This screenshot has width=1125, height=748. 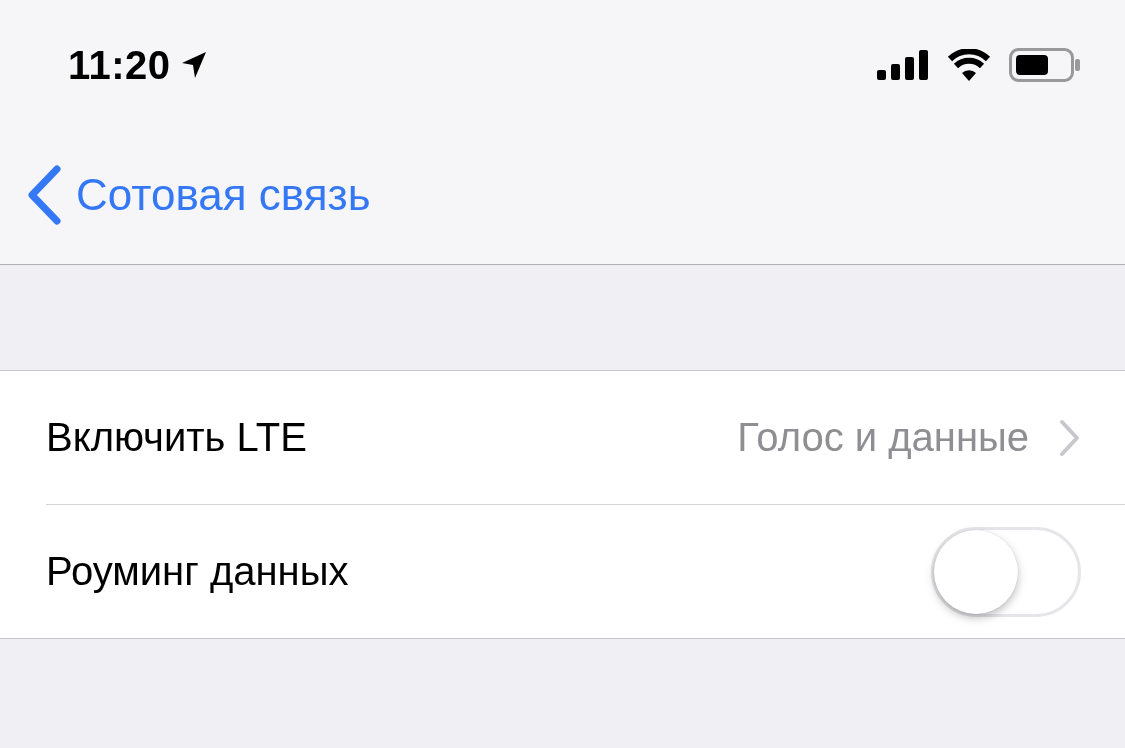 What do you see at coordinates (1070, 437) in the screenshot?
I see `chevron-icon` at bounding box center [1070, 437].